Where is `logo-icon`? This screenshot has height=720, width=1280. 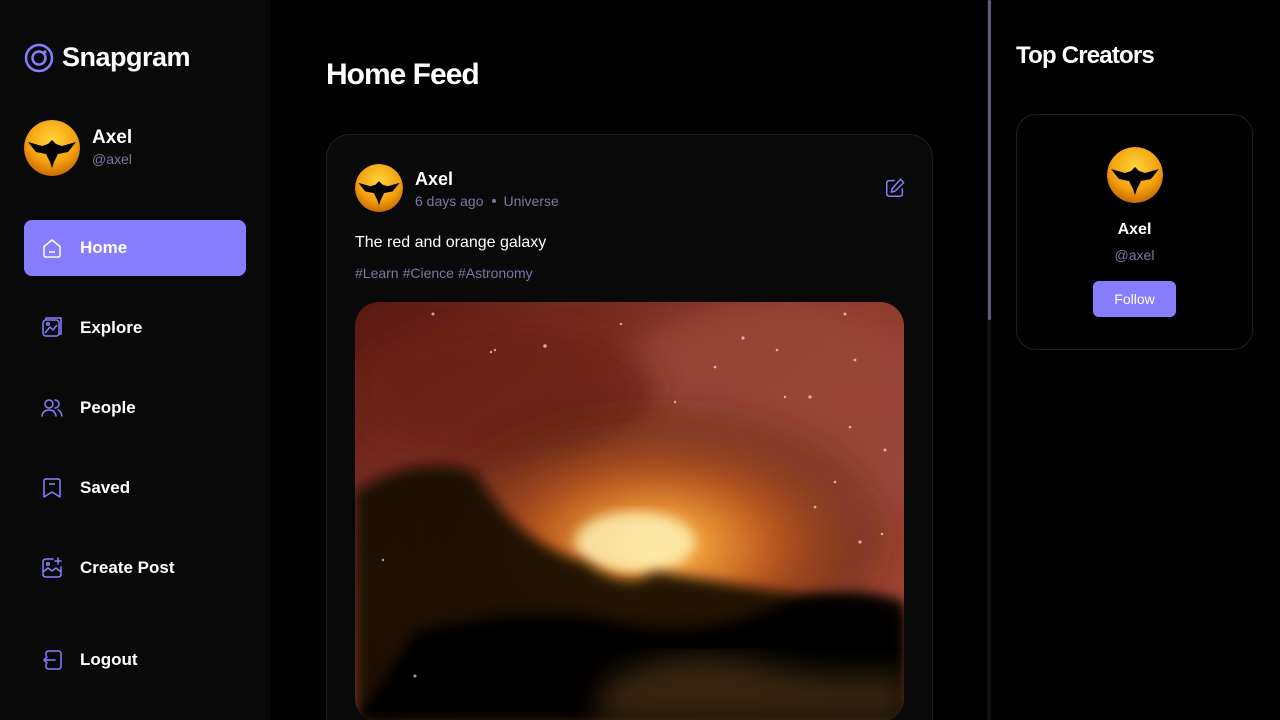
logo-icon is located at coordinates (39, 57).